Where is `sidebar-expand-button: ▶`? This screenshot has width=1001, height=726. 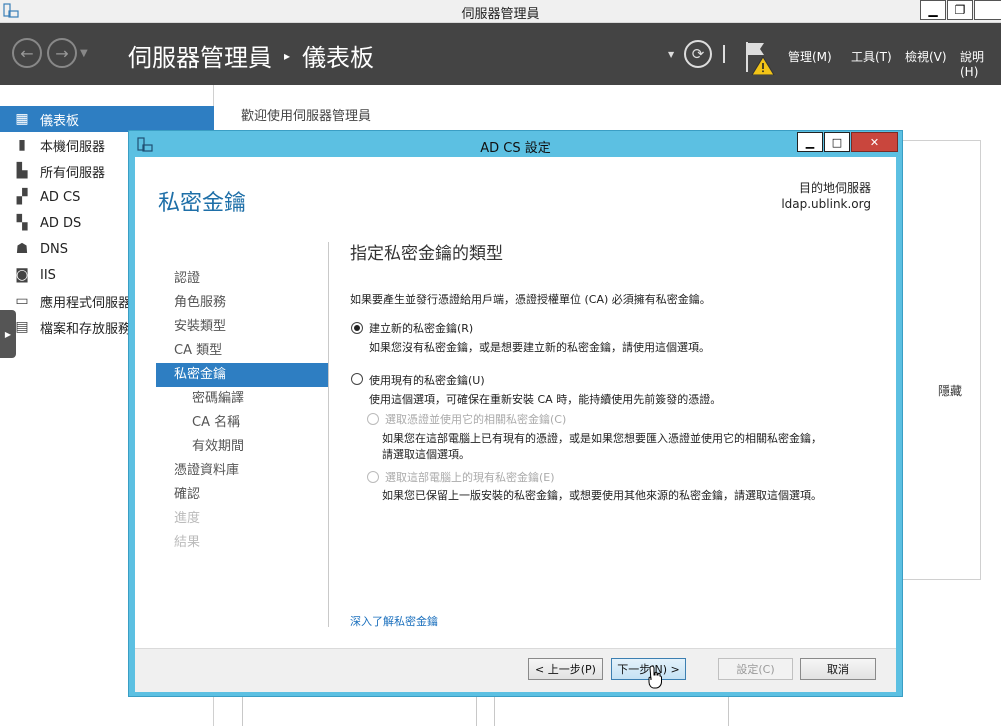
sidebar-expand-button: ▶ is located at coordinates (8, 334).